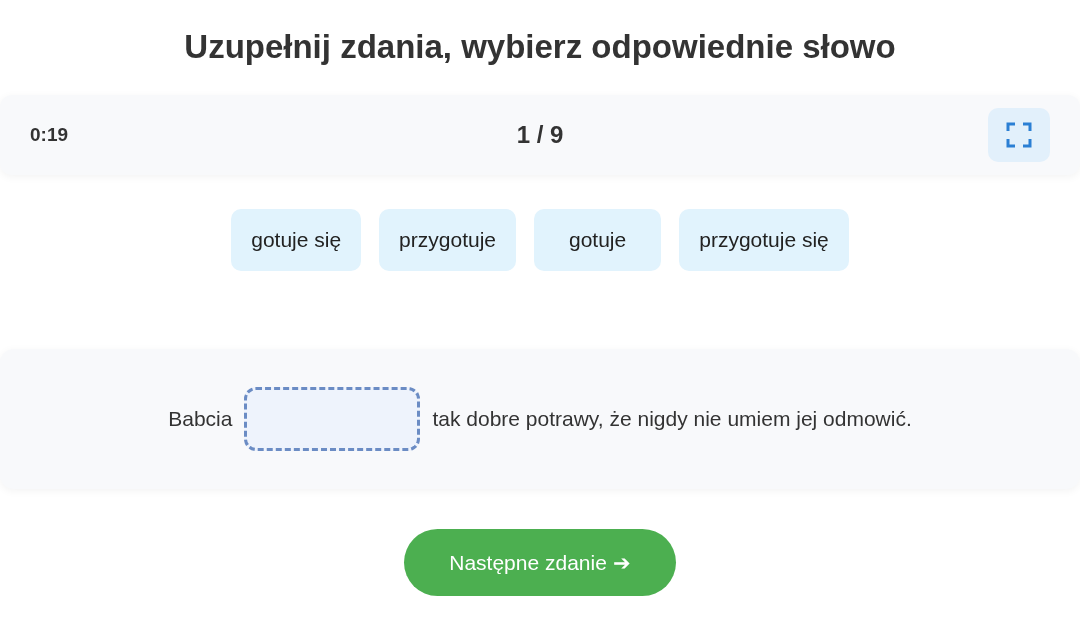  I want to click on sentence-text: Babcia, so click(200, 419).